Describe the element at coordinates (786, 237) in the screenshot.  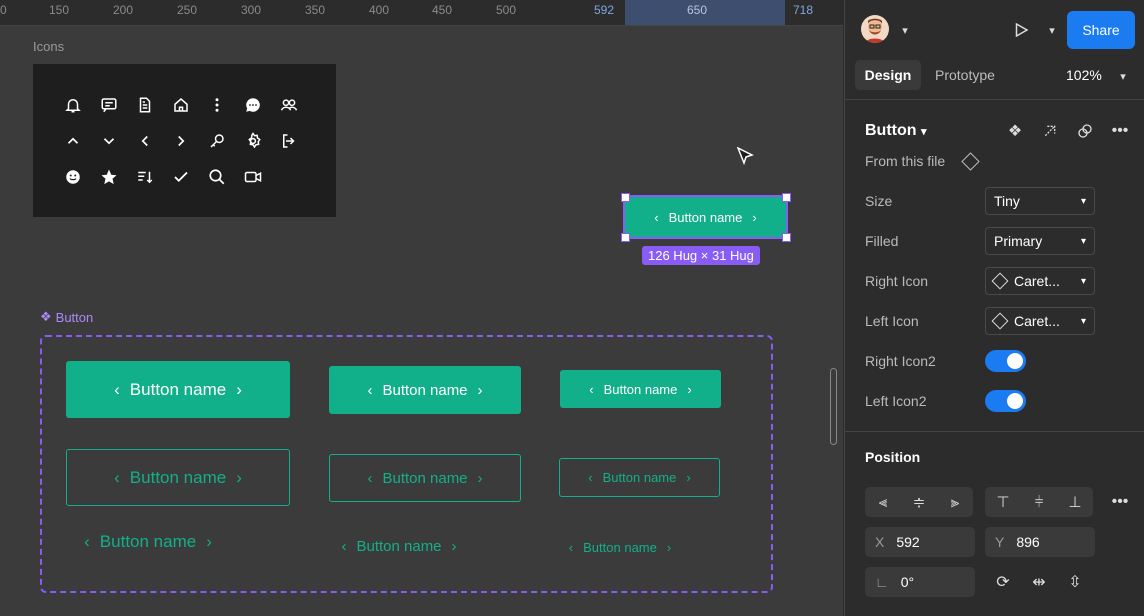
I see `resize-handle-bottom-right` at that location.